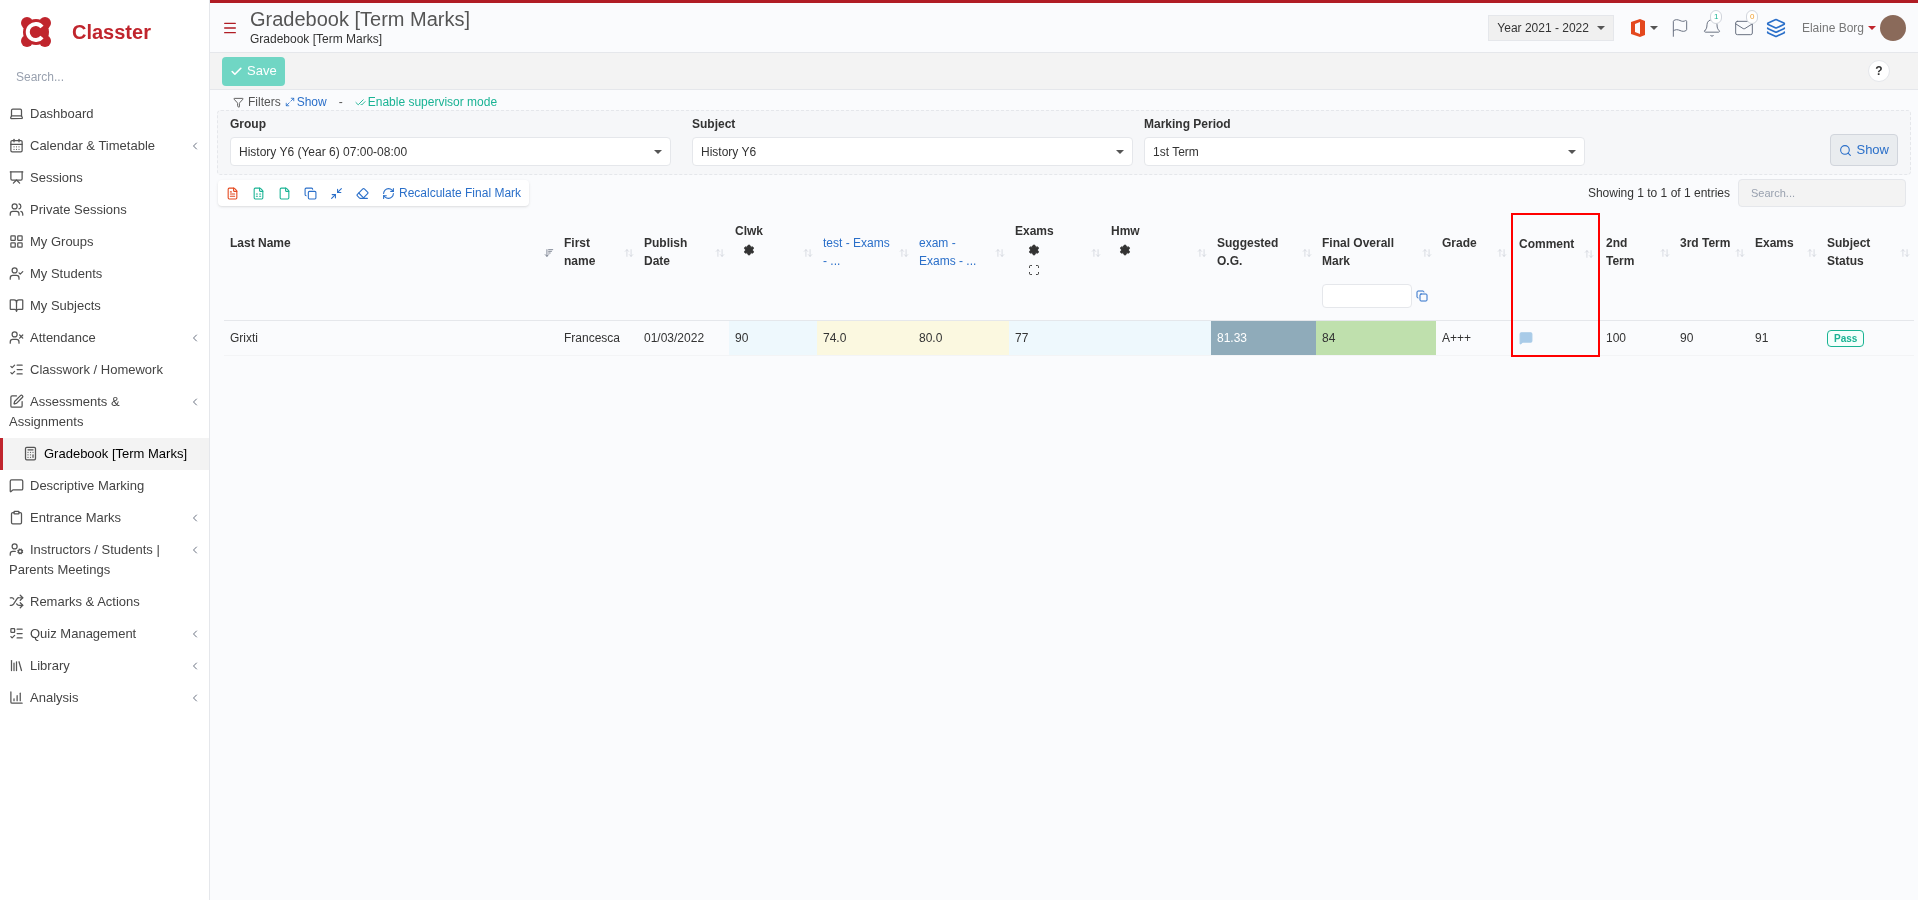  What do you see at coordinates (1879, 71) in the screenshot?
I see `help-button: ?` at bounding box center [1879, 71].